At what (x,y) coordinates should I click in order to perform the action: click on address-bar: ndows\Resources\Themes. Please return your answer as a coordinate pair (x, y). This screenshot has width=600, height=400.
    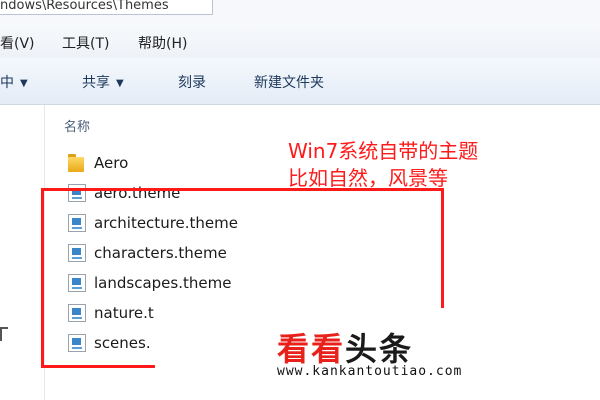
    Looking at the image, I should click on (300, 12).